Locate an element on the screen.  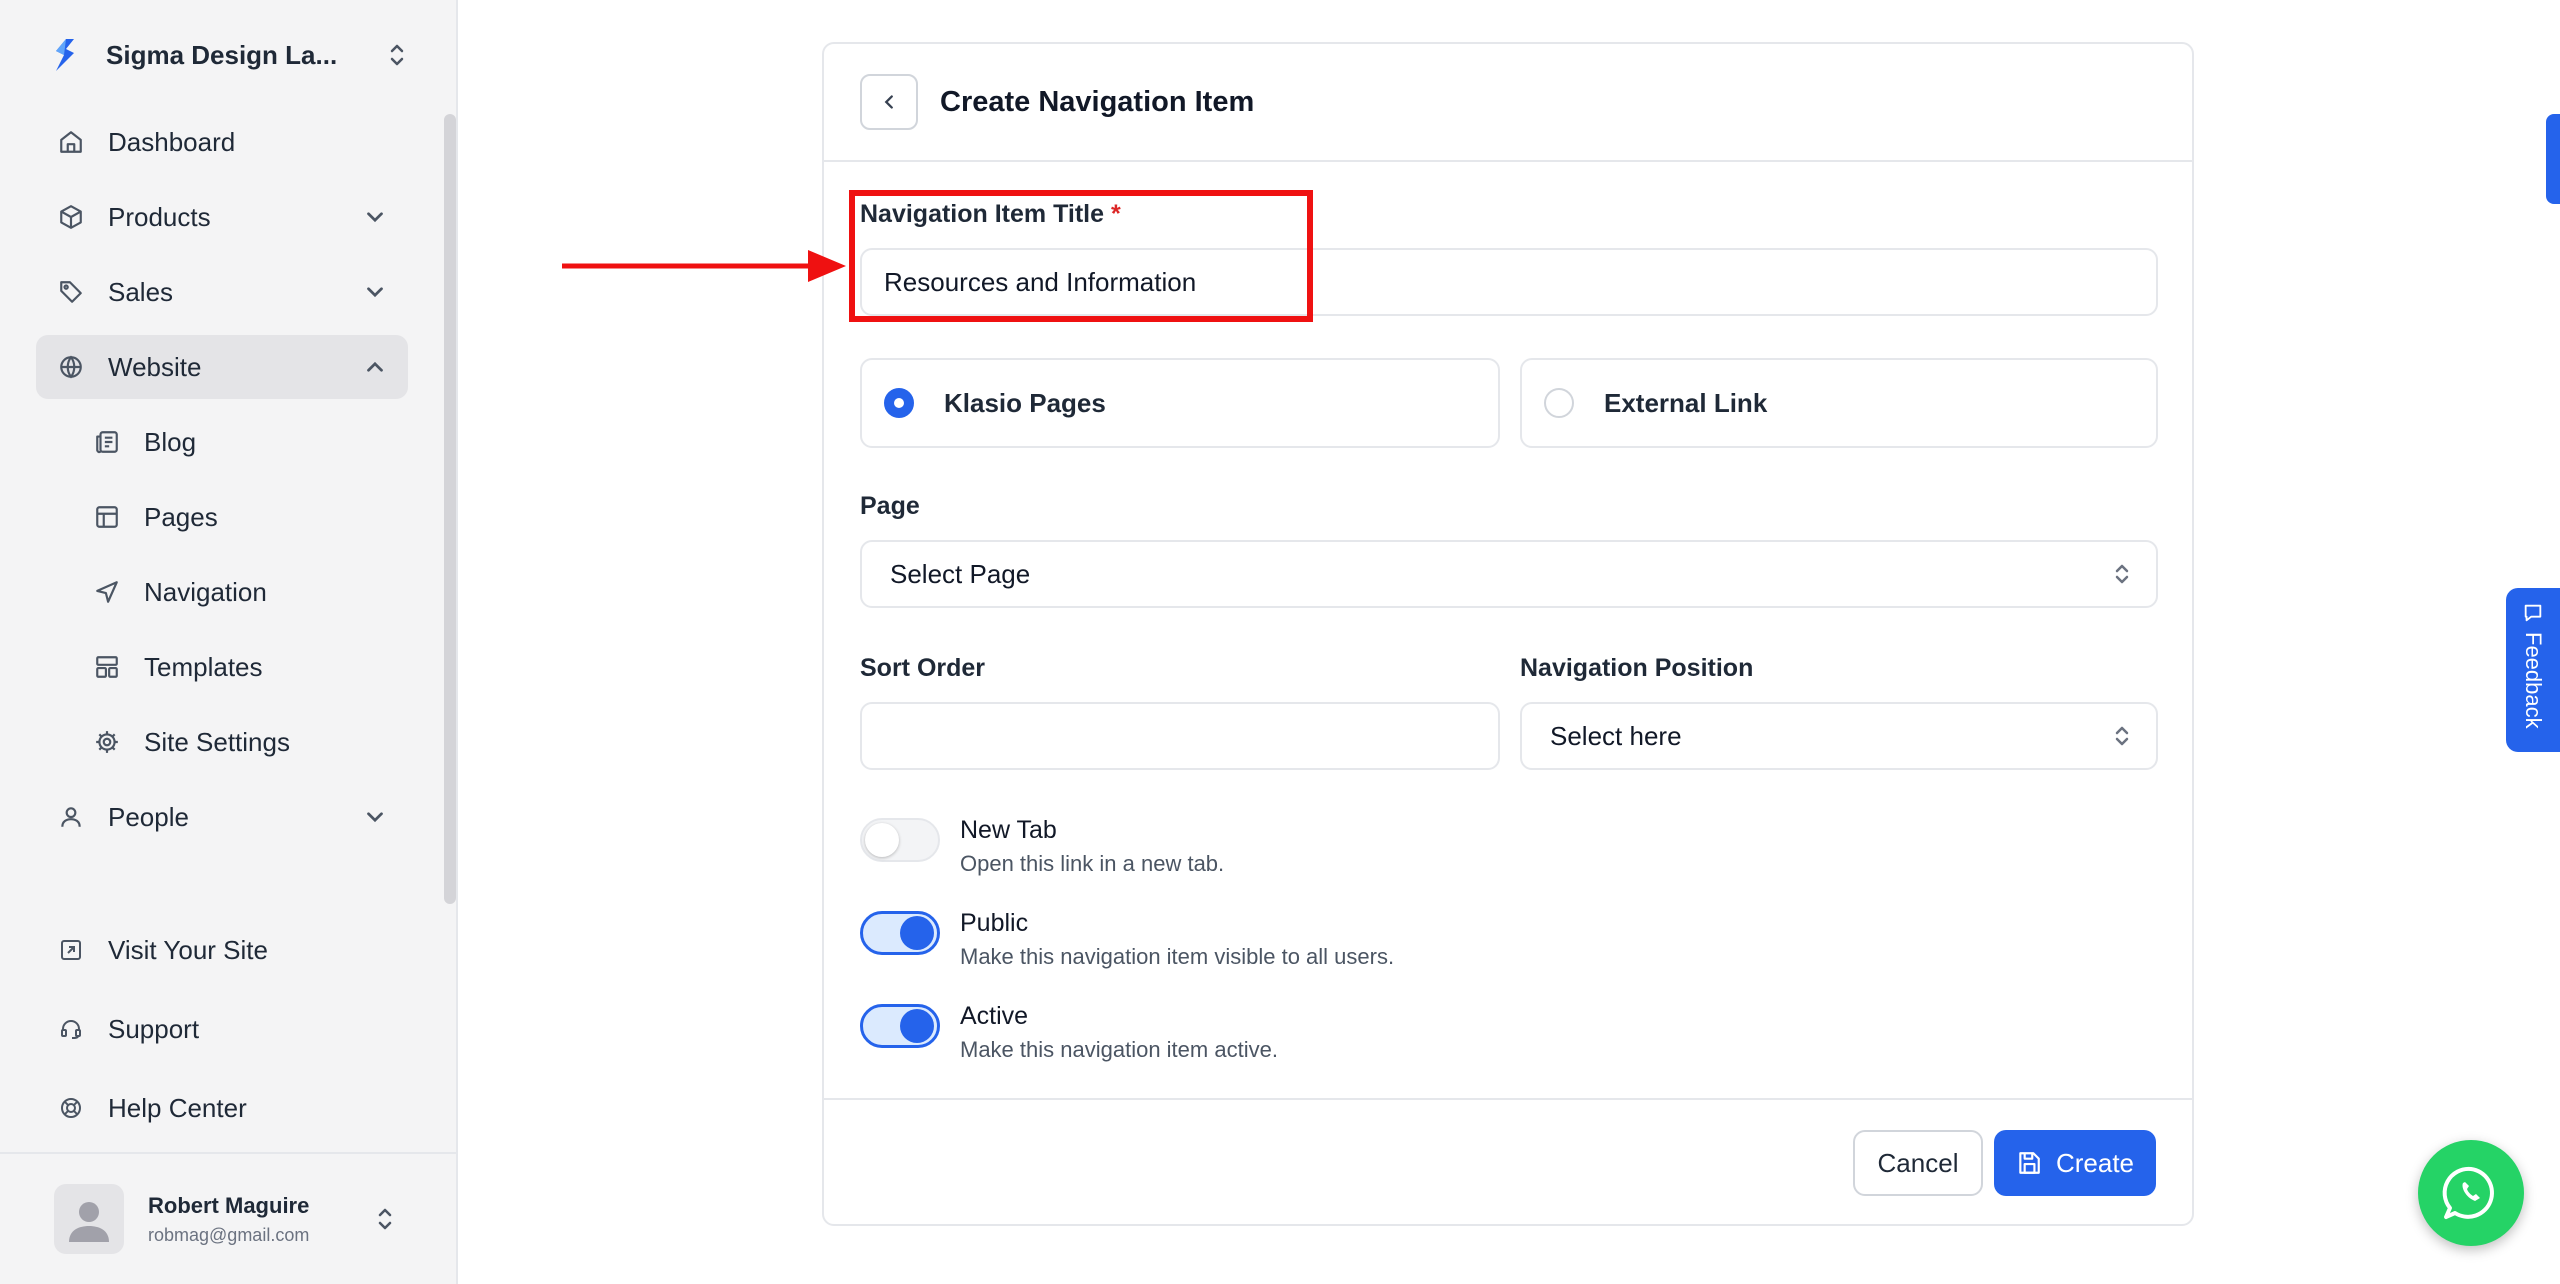
public-toggle is located at coordinates (900, 933).